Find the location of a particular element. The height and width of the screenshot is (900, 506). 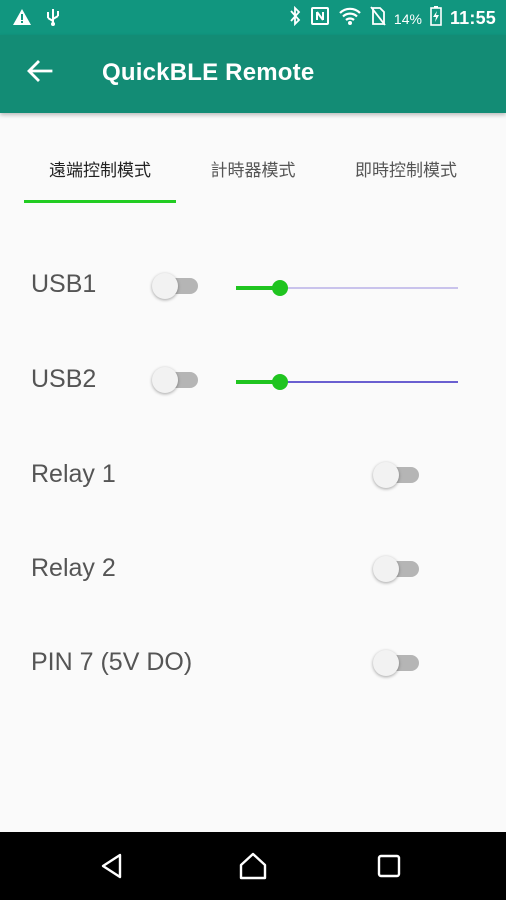

tab-timer: 計時器模式 is located at coordinates (253, 171).